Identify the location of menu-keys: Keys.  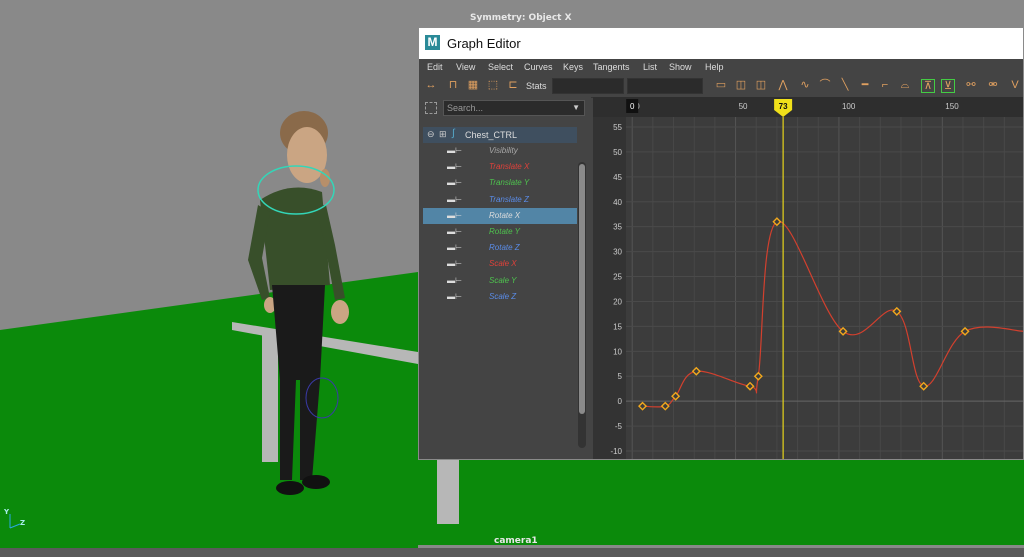
(573, 67).